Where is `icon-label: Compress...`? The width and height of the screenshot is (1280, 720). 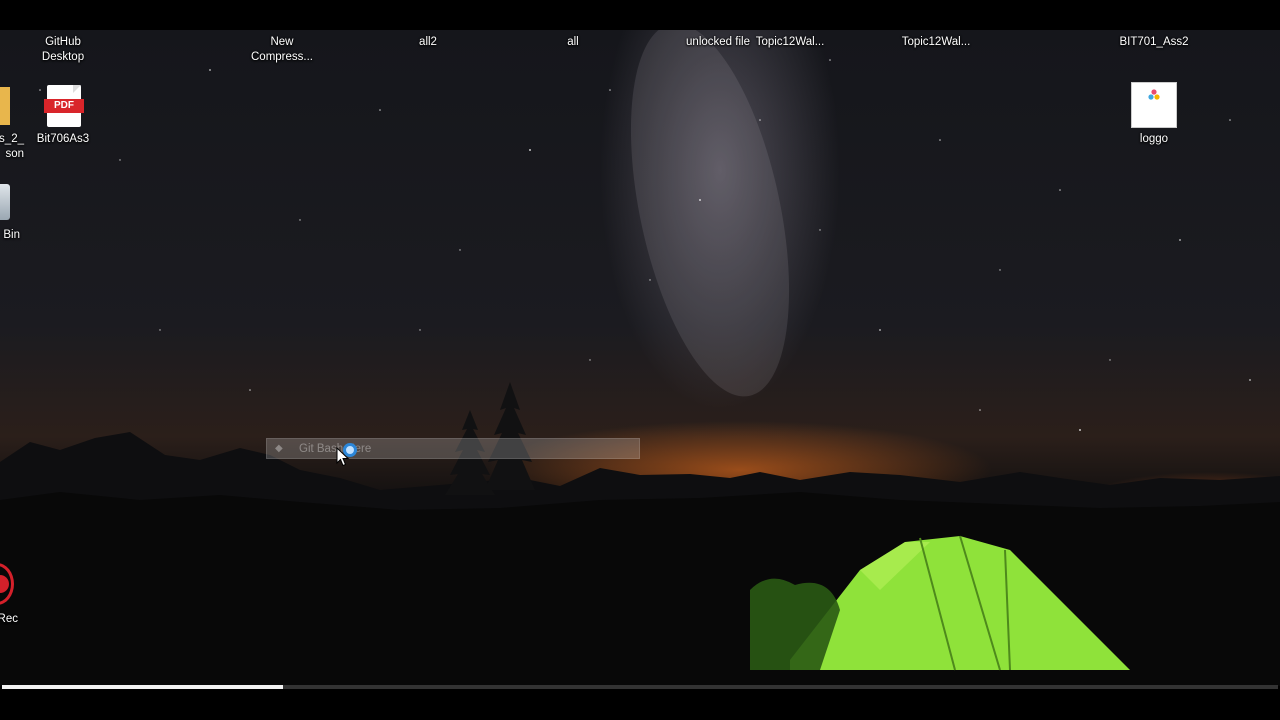
icon-label: Compress... is located at coordinates (282, 57).